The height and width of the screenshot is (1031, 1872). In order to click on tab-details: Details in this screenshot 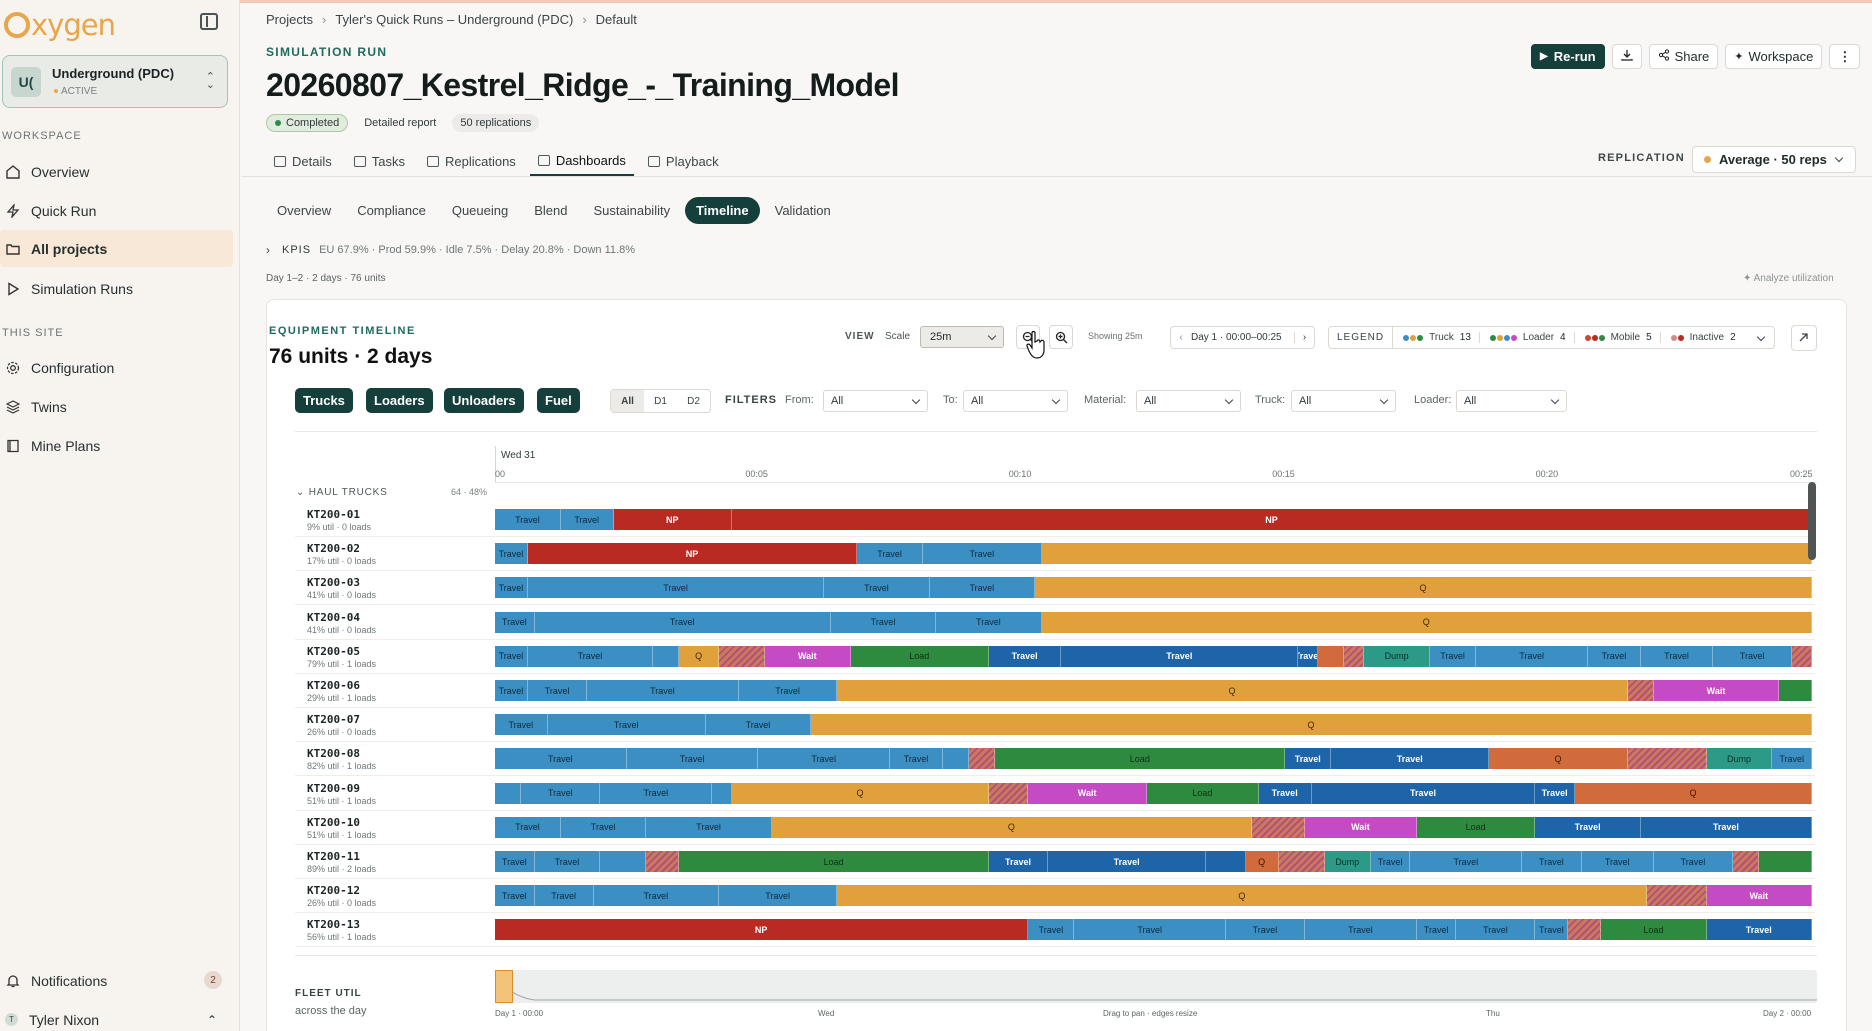, I will do `click(303, 161)`.